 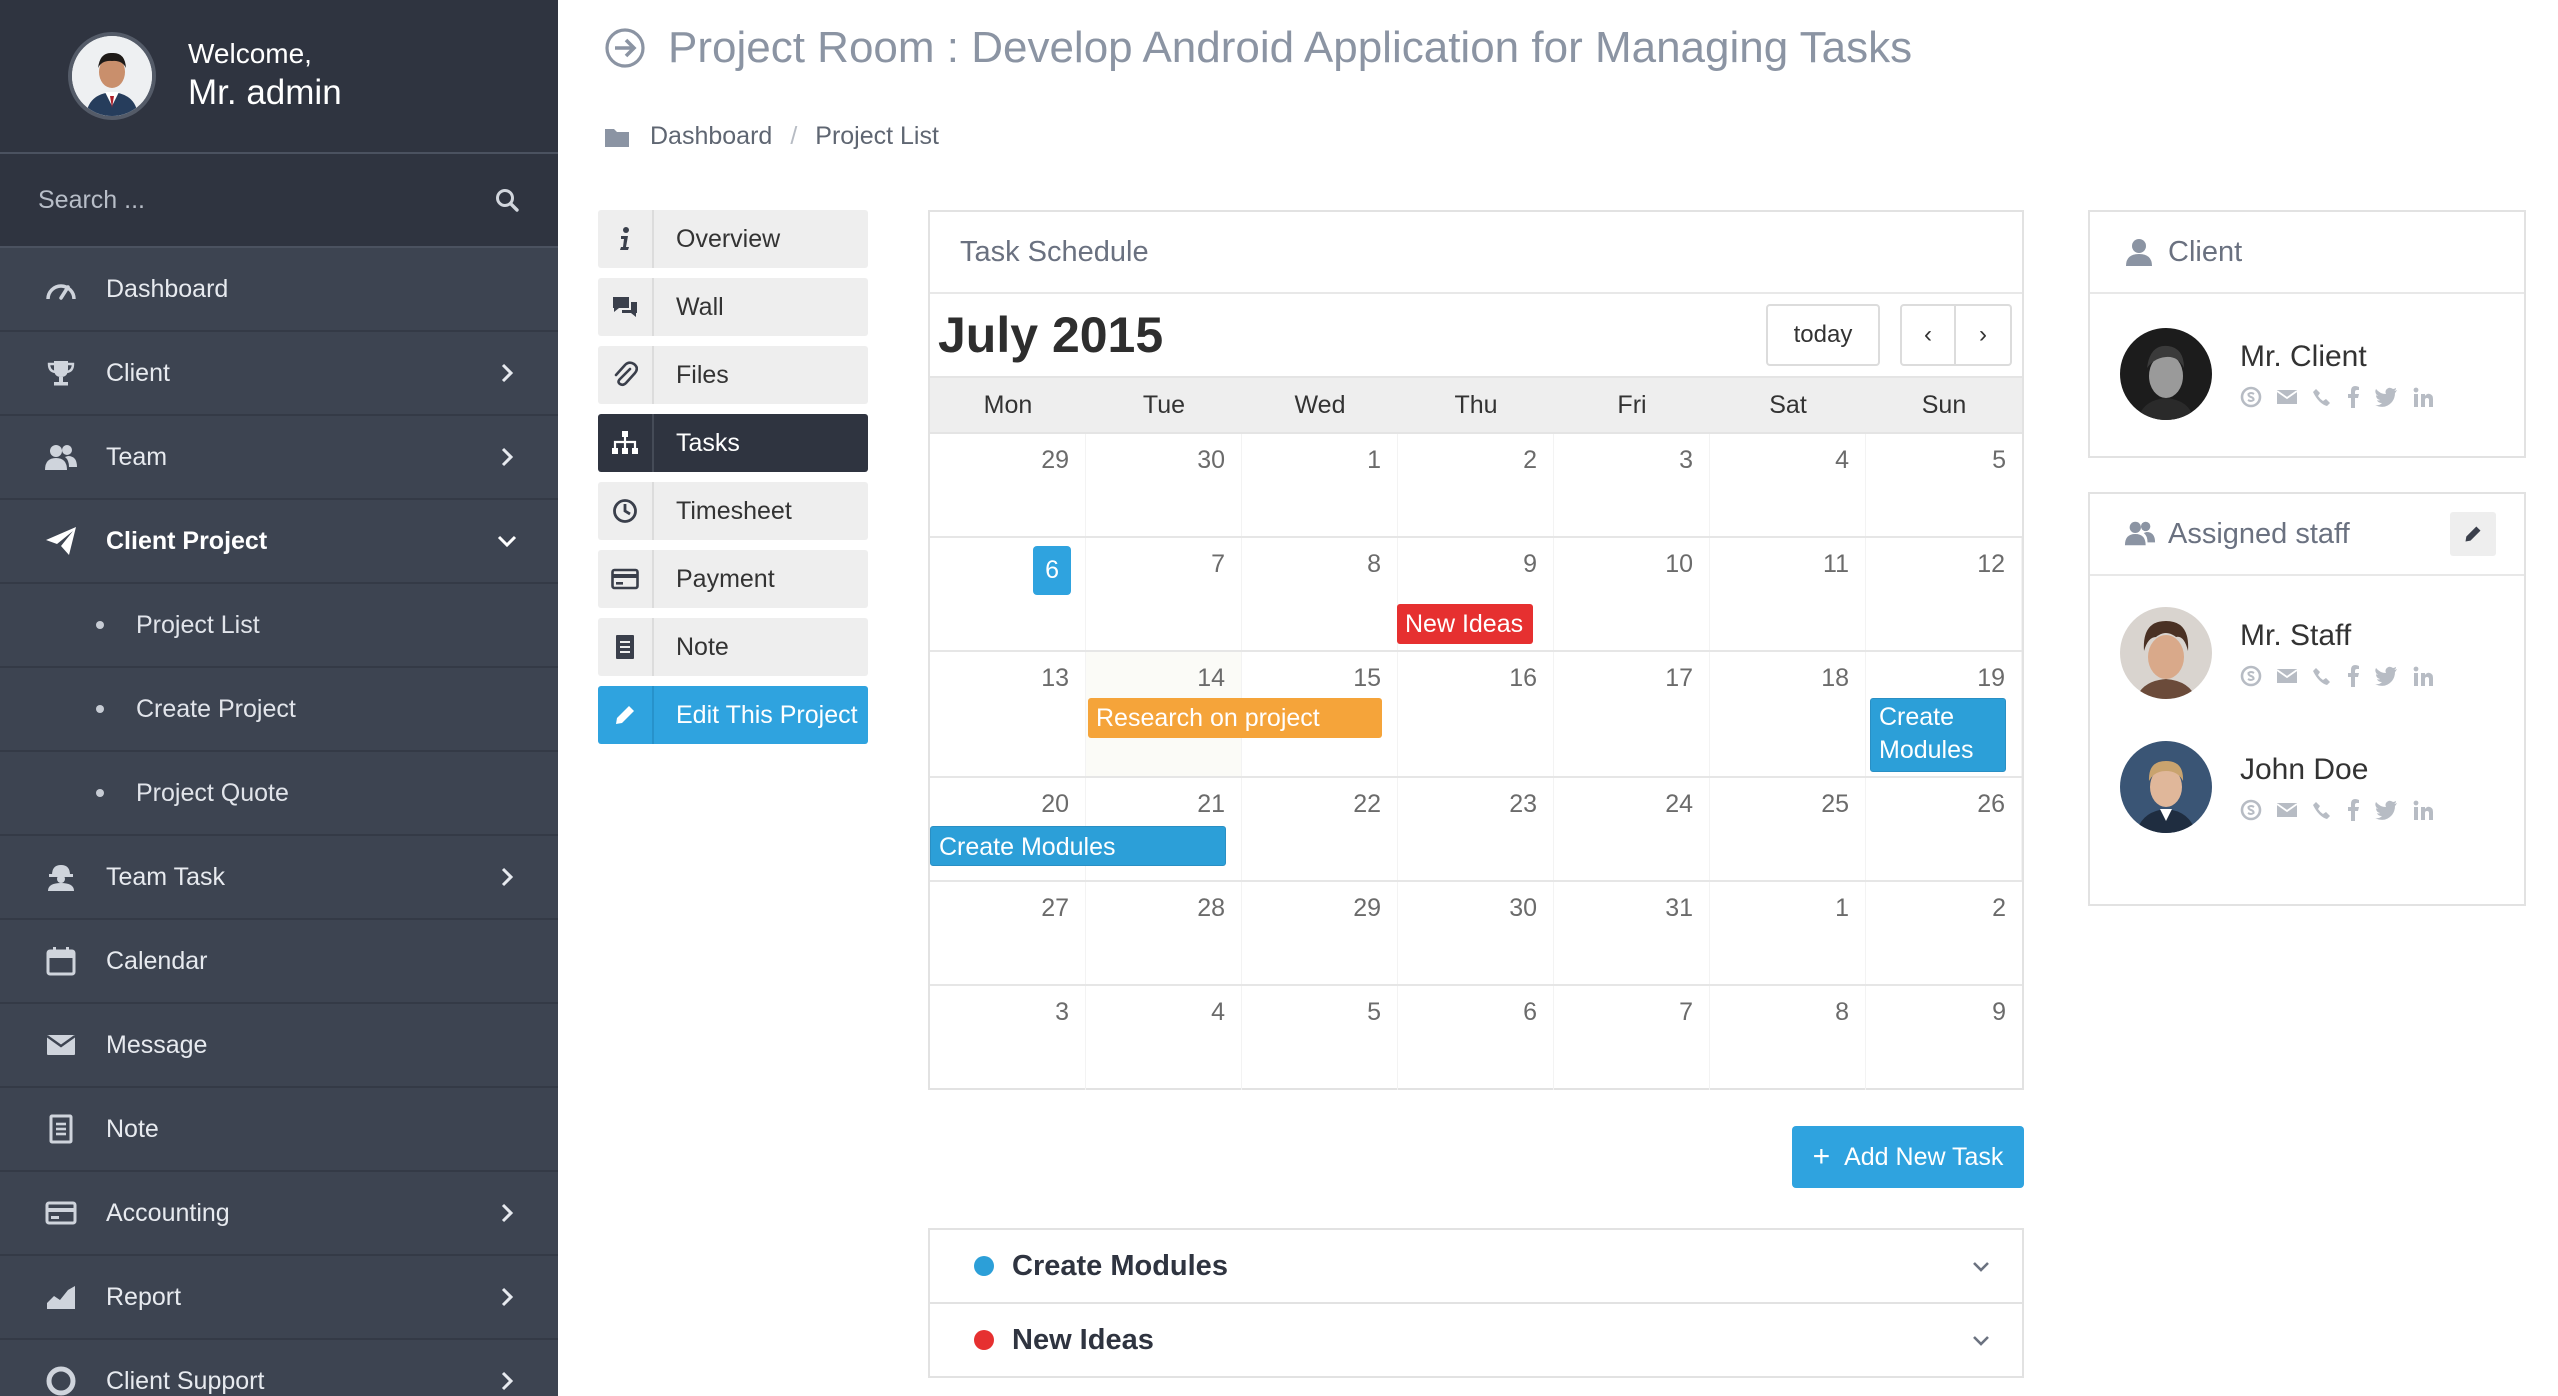 What do you see at coordinates (1476, 1341) in the screenshot?
I see `task-row: New Ideas` at bounding box center [1476, 1341].